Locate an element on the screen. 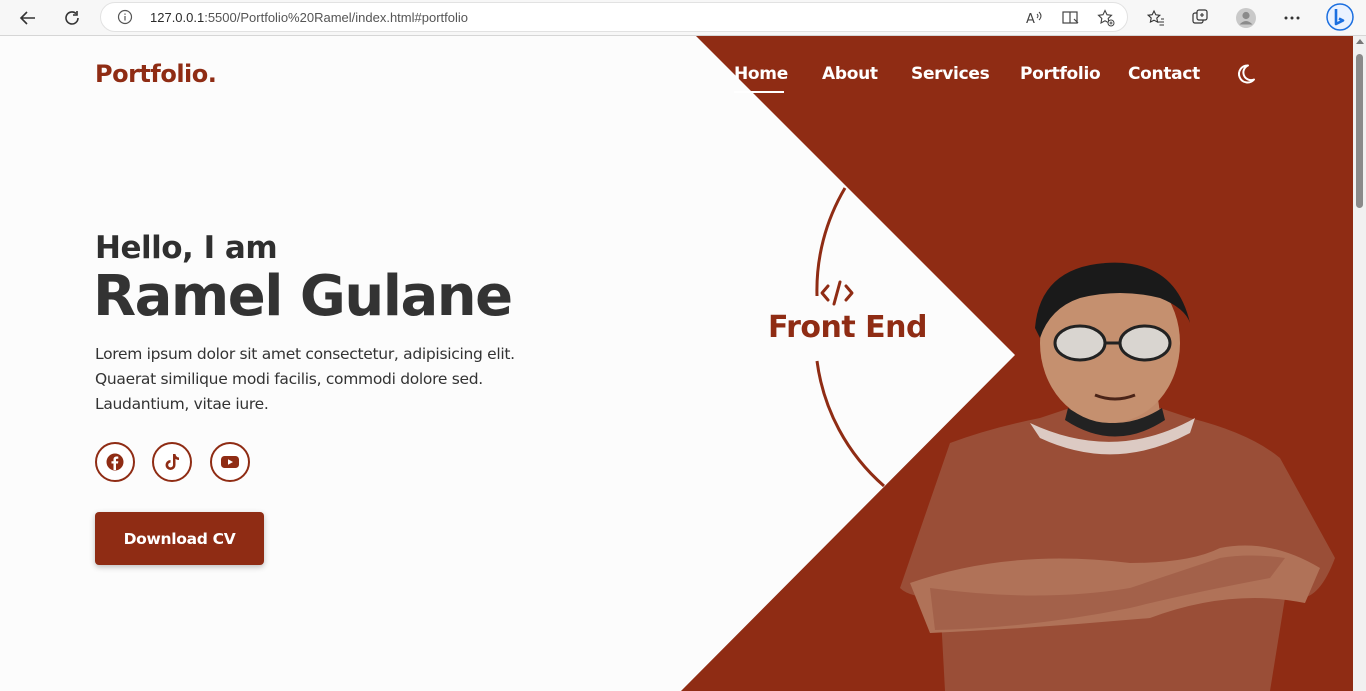  moon-icon is located at coordinates (1245, 74).